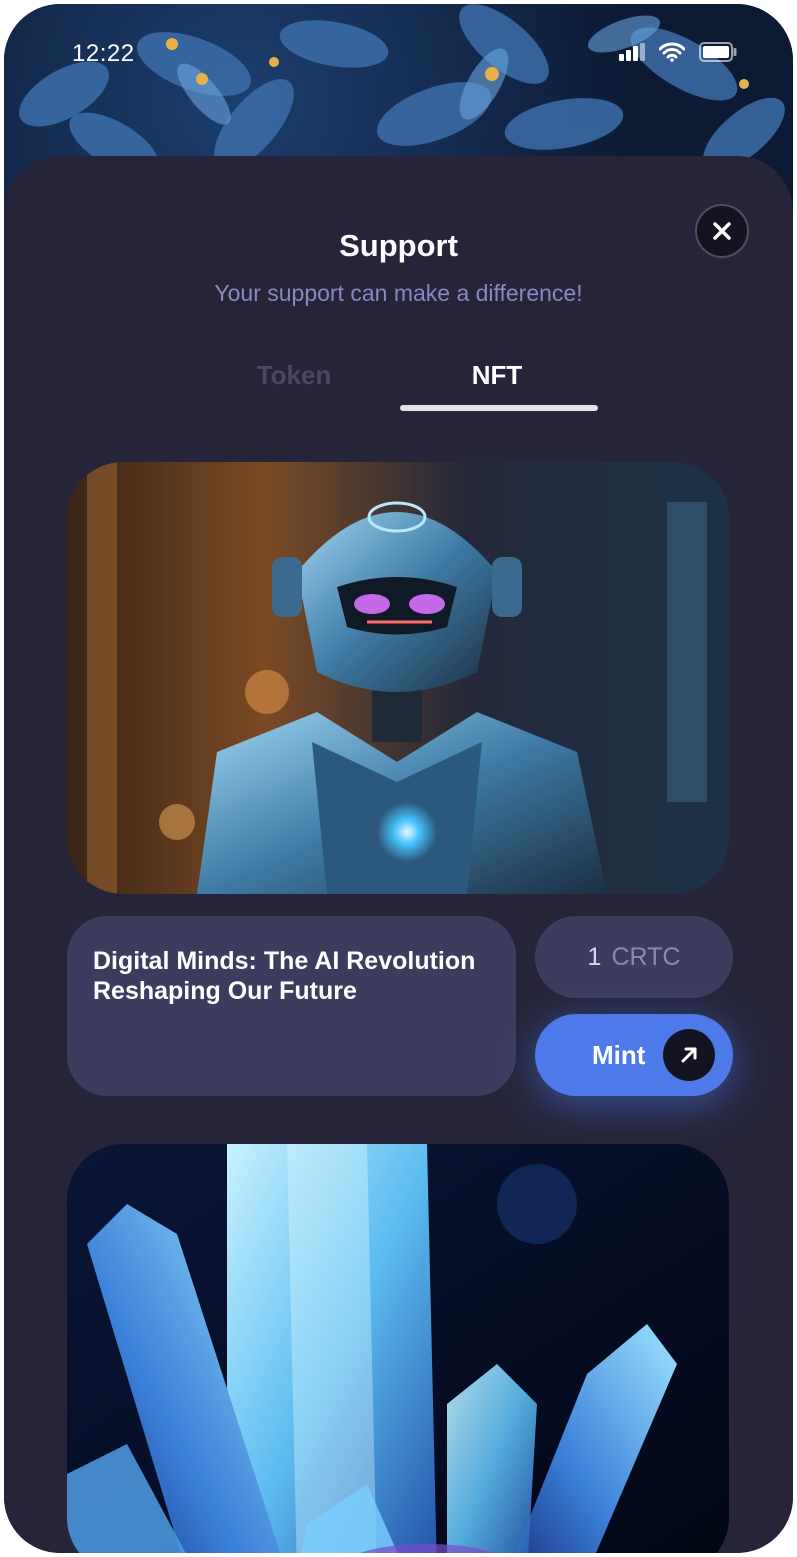 This screenshot has height=1557, width=797. I want to click on status-icons, so click(678, 52).